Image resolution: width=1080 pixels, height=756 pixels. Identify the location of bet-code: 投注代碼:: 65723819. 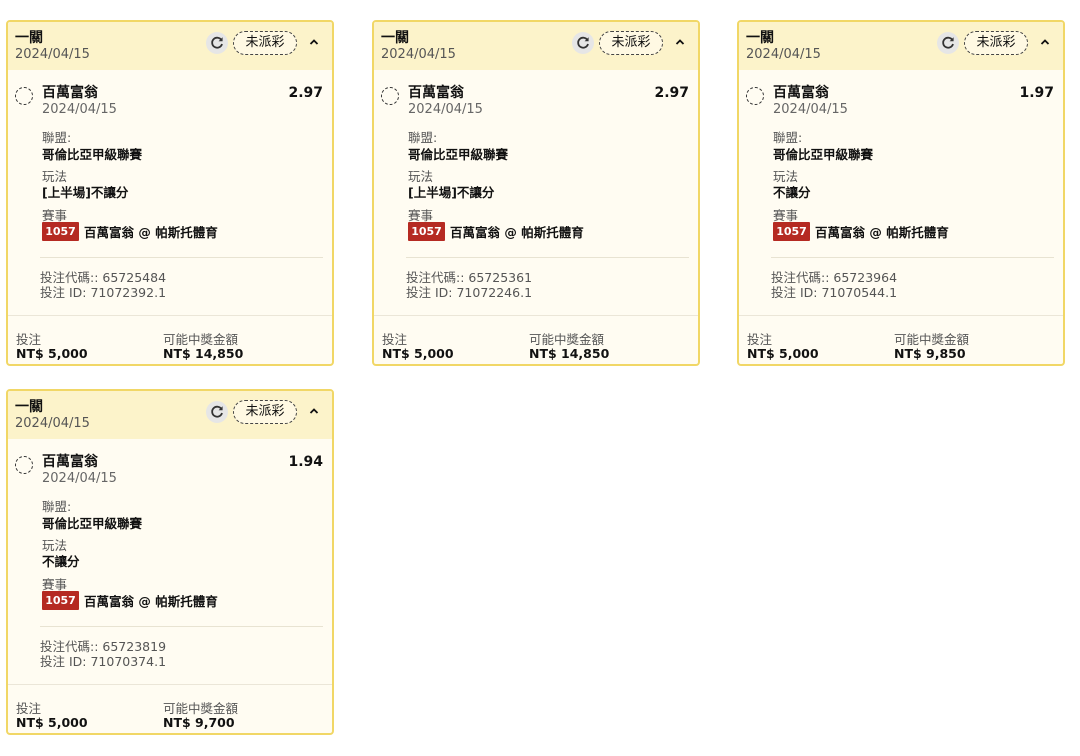
(103, 646).